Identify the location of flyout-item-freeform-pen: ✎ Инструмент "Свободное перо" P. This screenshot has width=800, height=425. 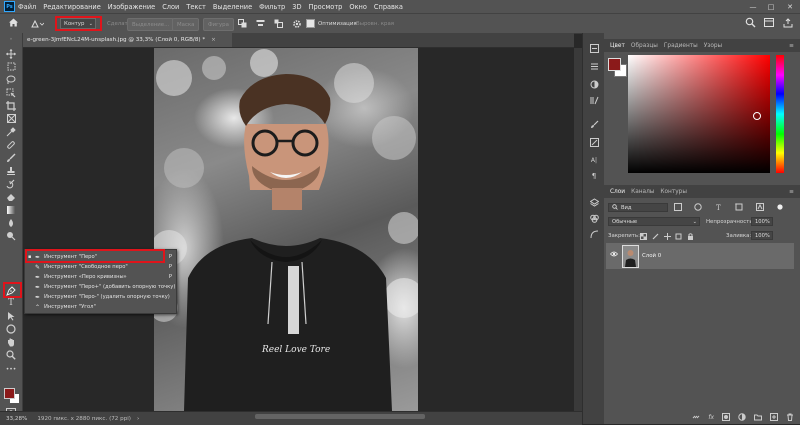
(100, 267).